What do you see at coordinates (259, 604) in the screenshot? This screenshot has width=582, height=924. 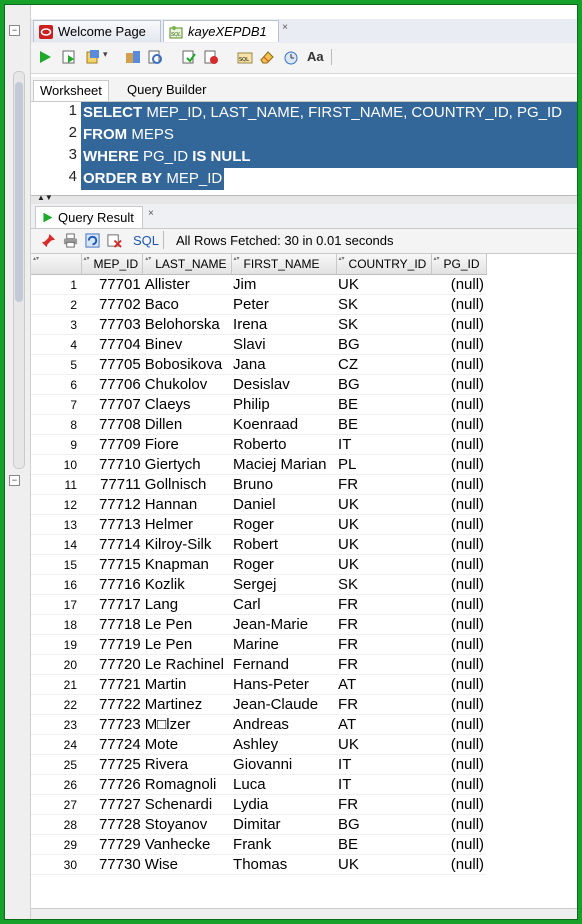 I see `table-row: 17 77717 Lang Carl FR (null)` at bounding box center [259, 604].